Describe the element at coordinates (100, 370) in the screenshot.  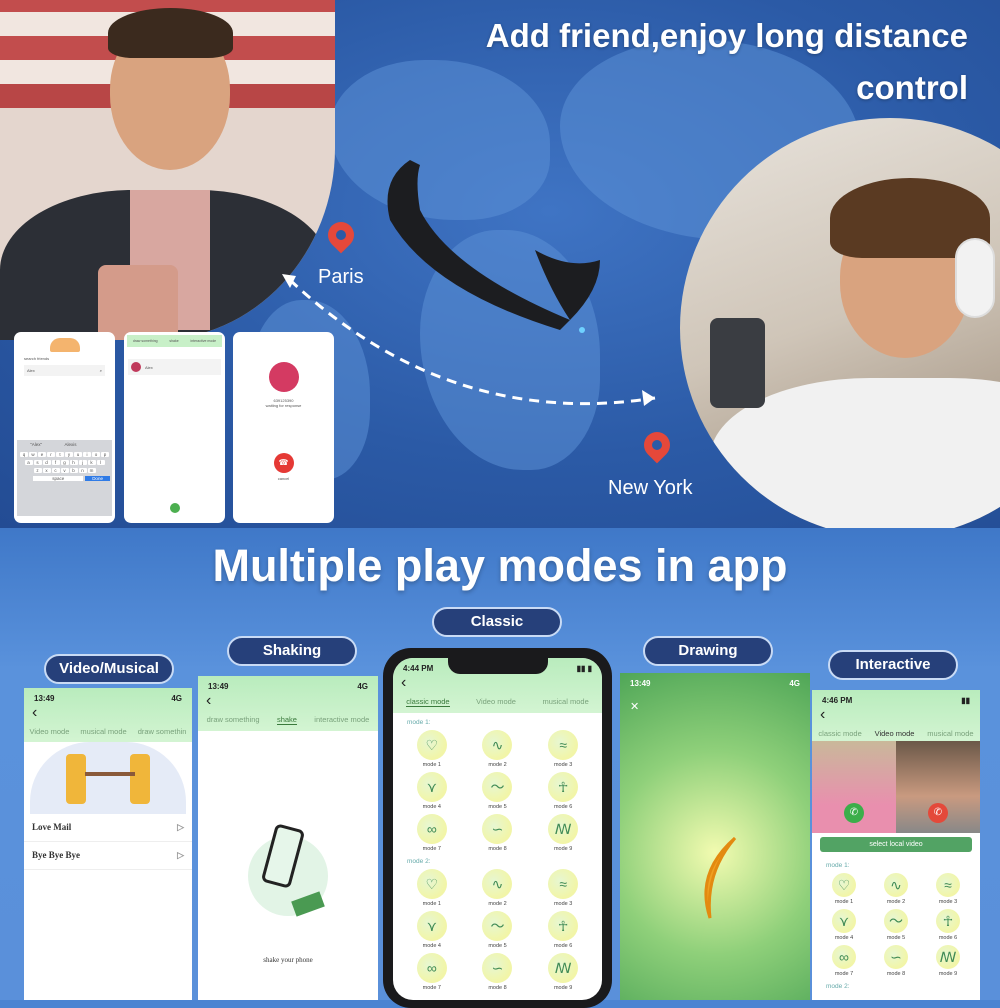
I see `search-icon: ⌕` at that location.